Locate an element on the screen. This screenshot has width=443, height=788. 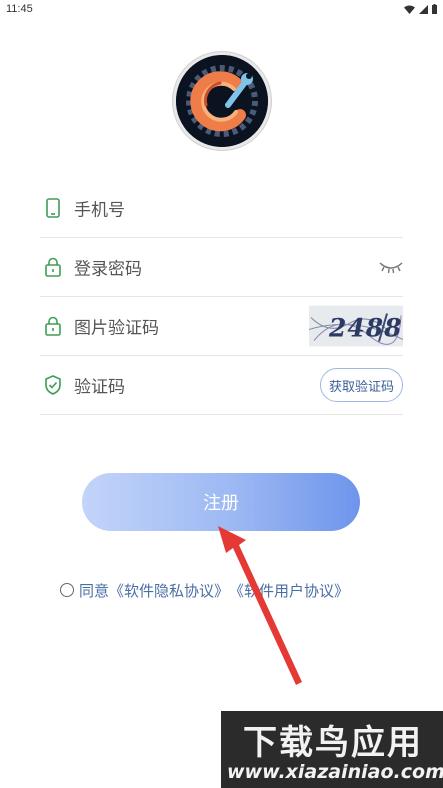
password-label: 登录密码 is located at coordinates (108, 269).